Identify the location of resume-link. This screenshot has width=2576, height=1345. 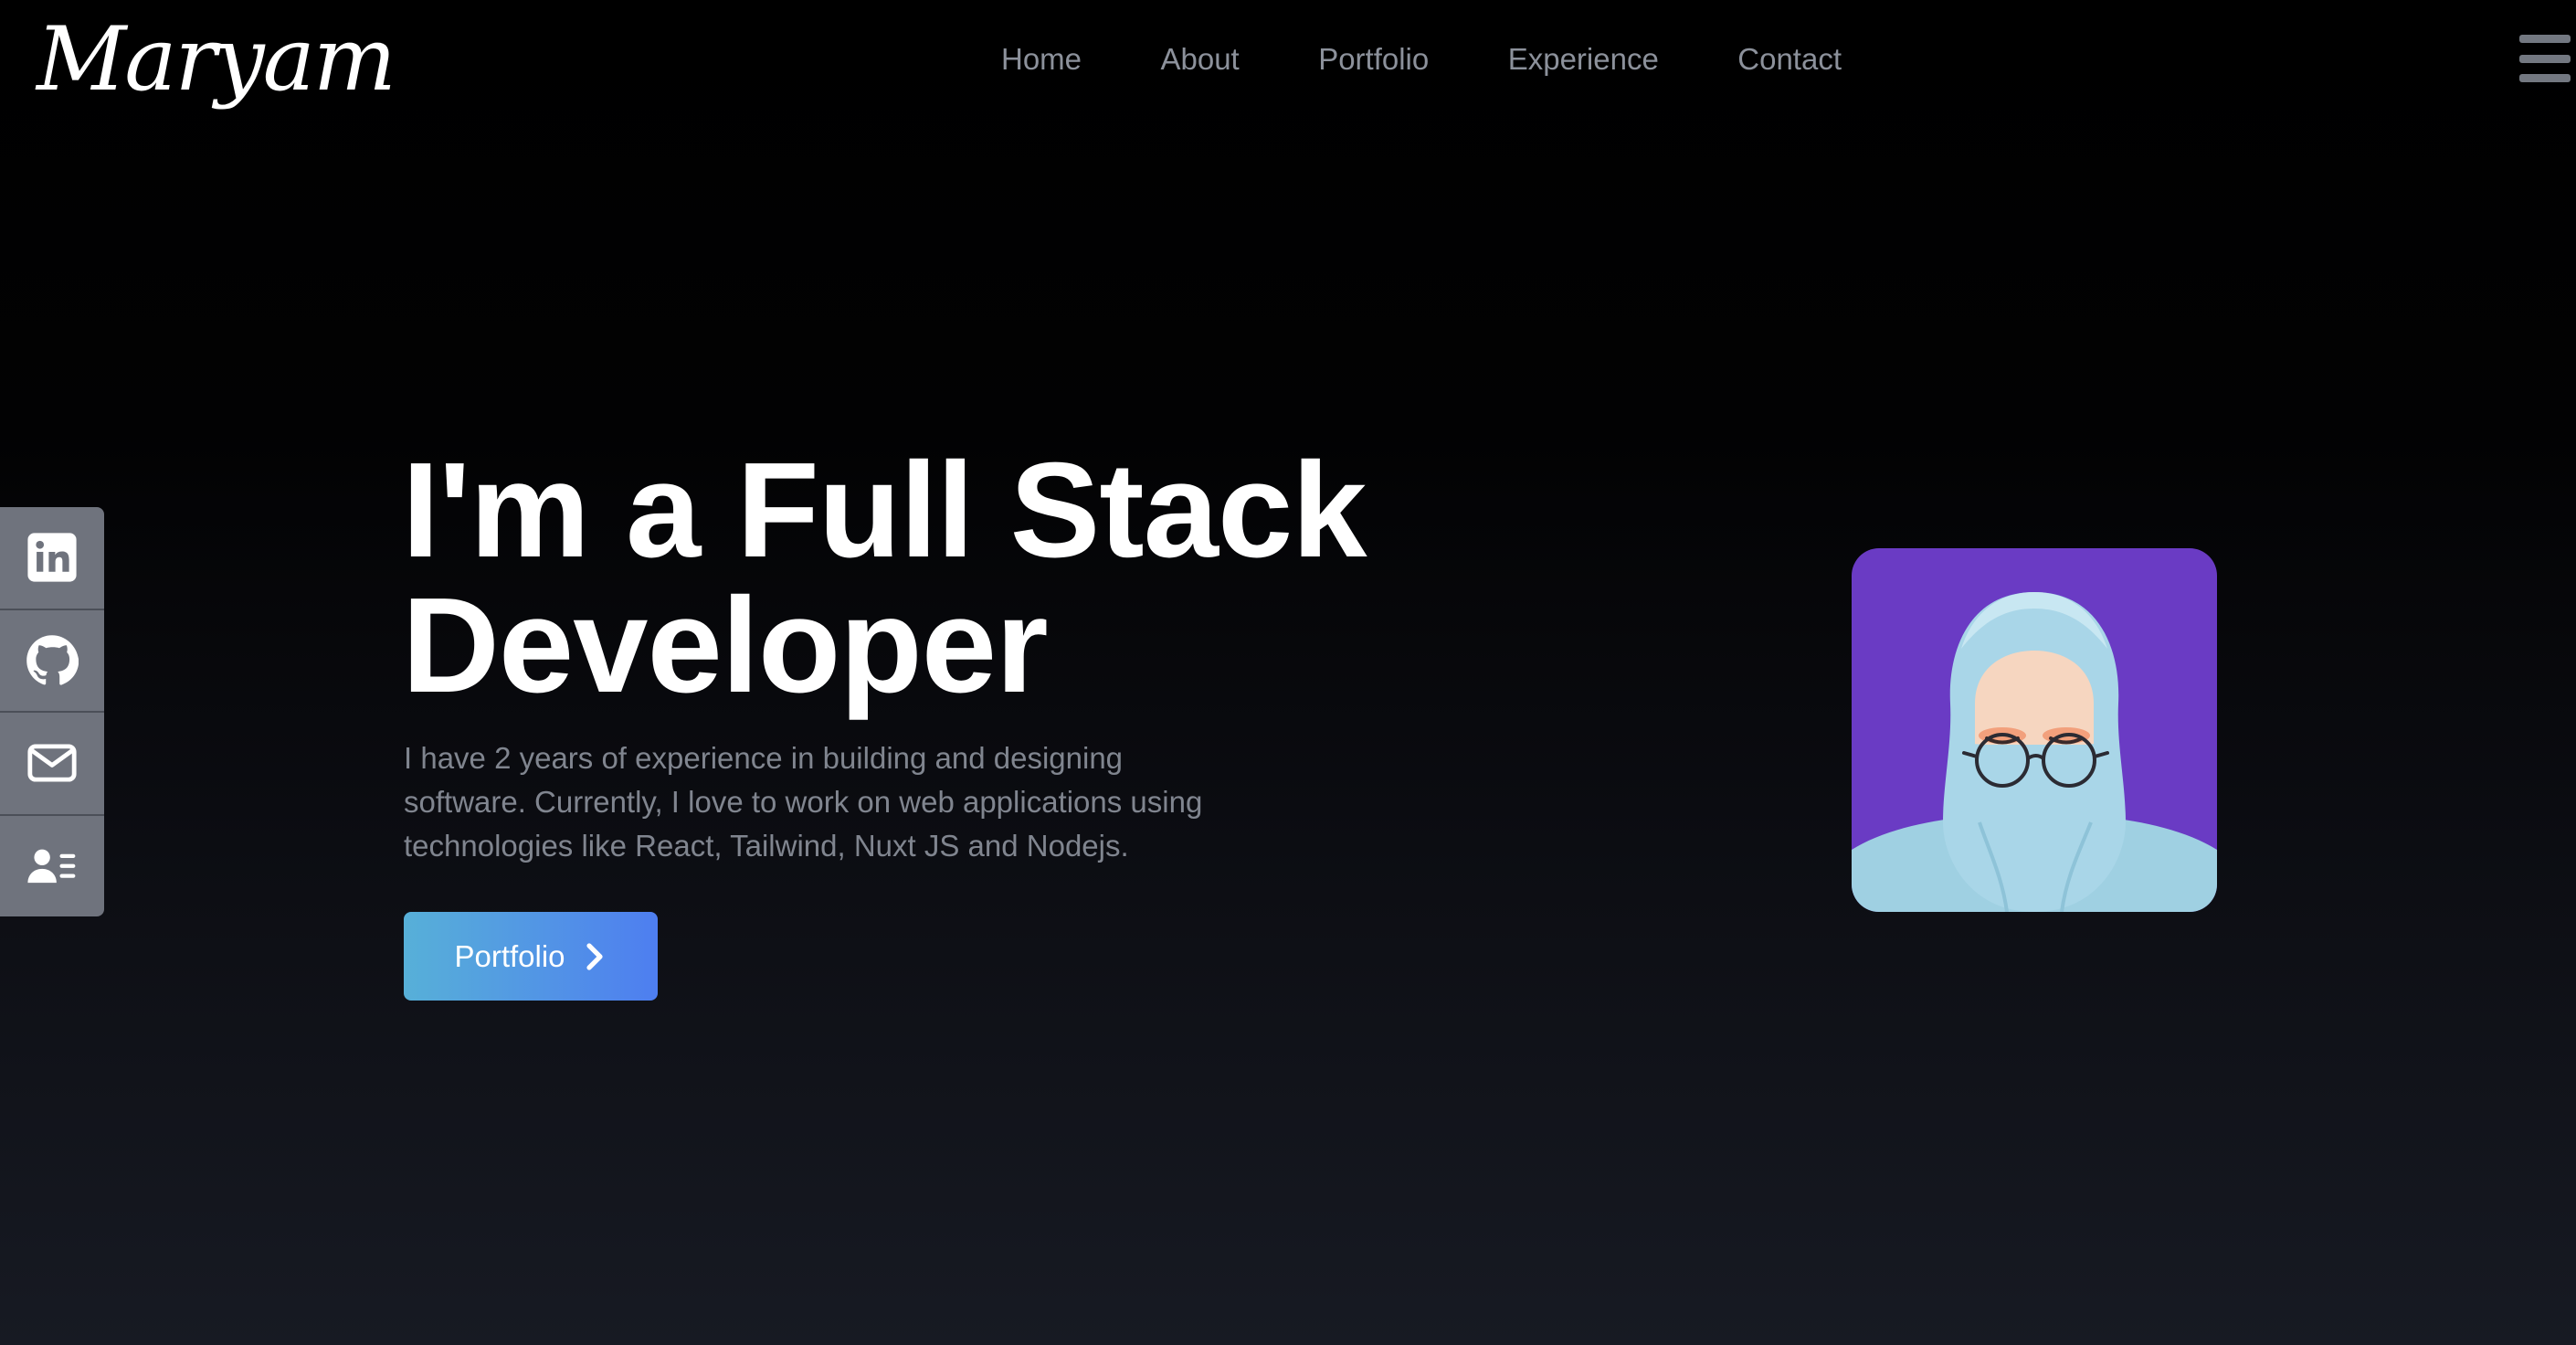
(52, 865).